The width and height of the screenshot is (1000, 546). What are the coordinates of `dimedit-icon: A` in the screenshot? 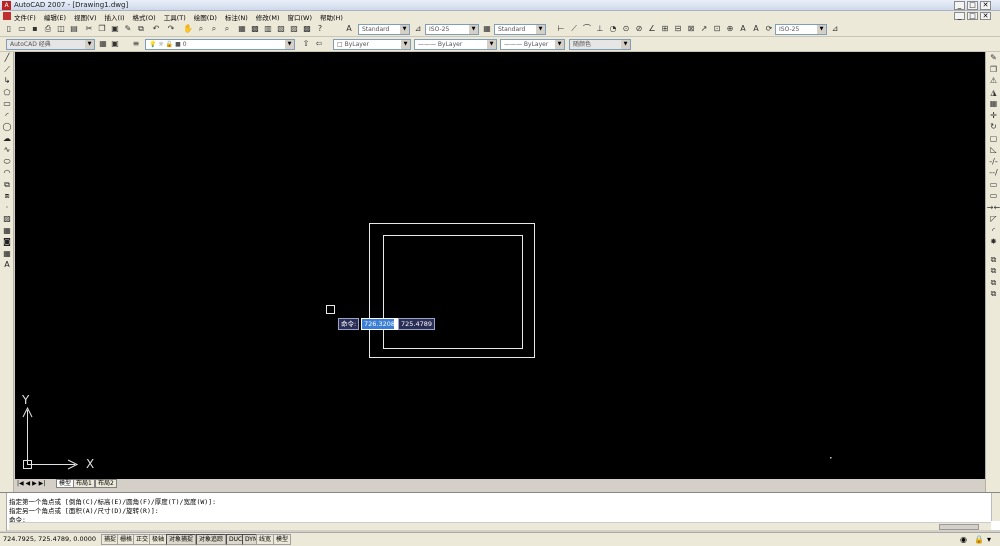 It's located at (743, 29).